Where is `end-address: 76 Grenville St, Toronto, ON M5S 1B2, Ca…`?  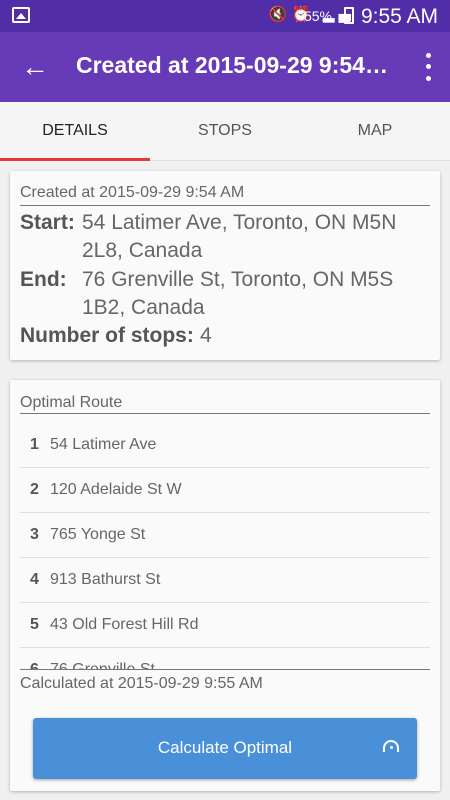
end-address: 76 Grenville St, Toronto, ON M5S 1B2, Ca… is located at coordinates (238, 293).